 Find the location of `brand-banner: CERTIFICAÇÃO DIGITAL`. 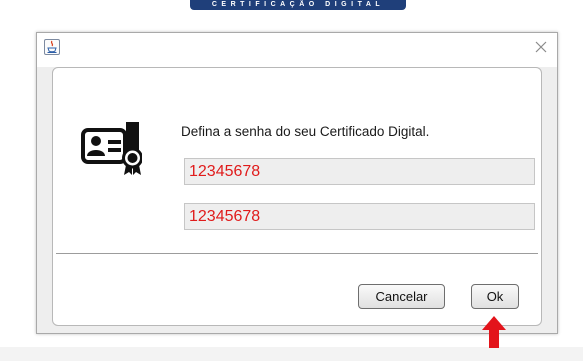

brand-banner: CERTIFICAÇÃO DIGITAL is located at coordinates (298, 5).